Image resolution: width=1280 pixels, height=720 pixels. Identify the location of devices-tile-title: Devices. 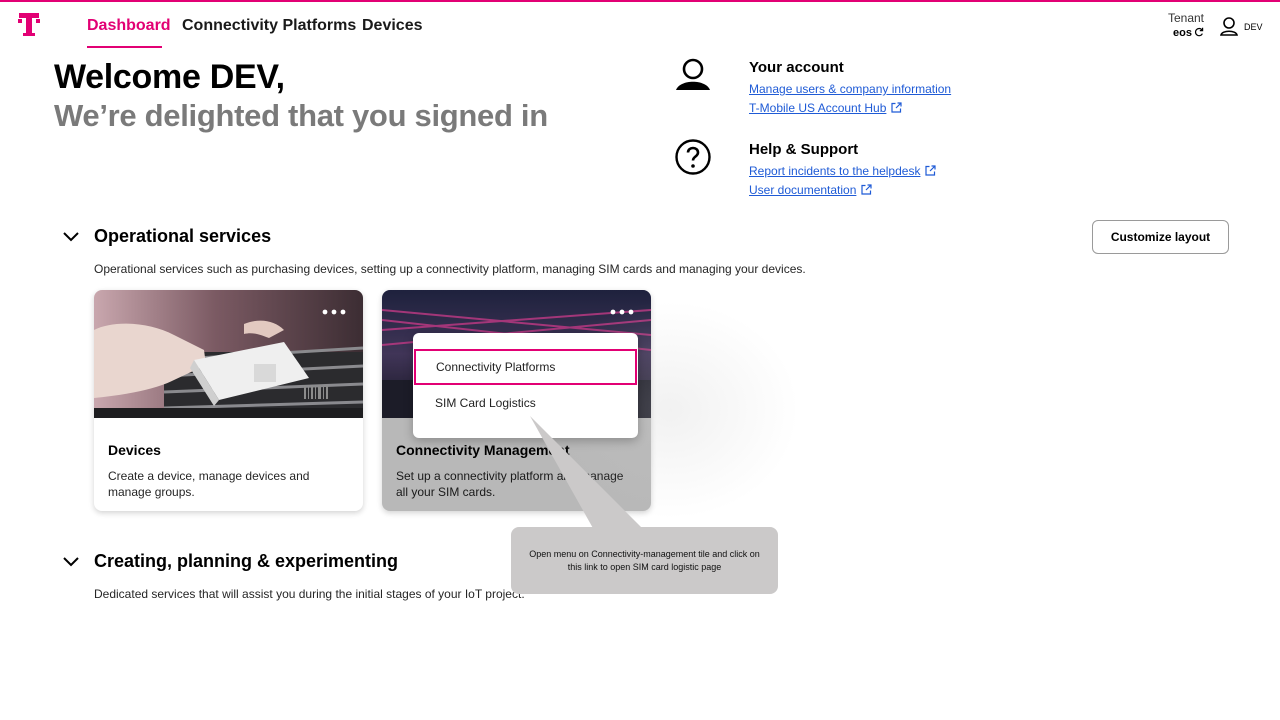
(134, 450).